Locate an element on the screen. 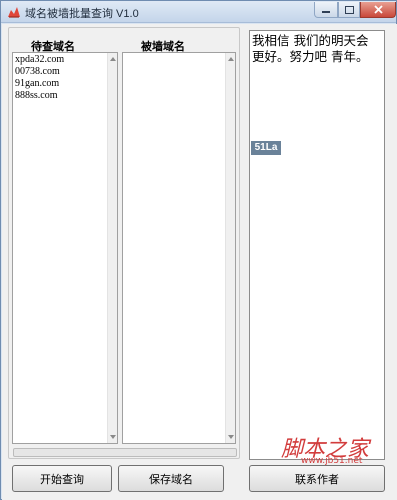  save-domains-button: 保存域名 is located at coordinates (171, 478).